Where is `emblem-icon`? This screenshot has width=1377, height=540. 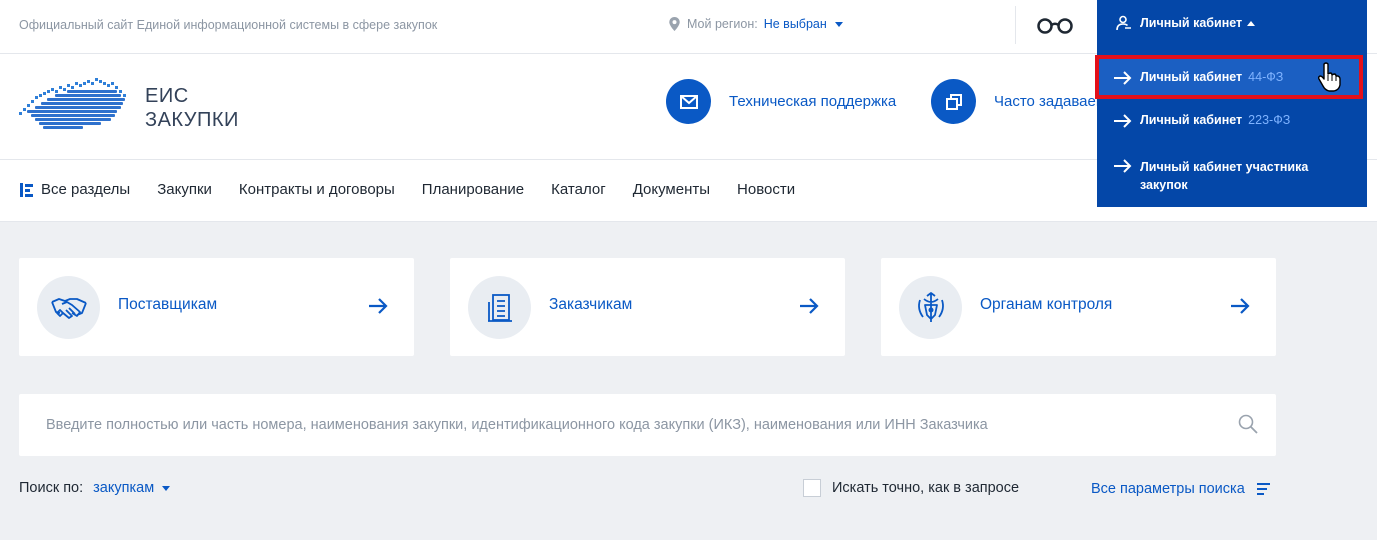
emblem-icon is located at coordinates (930, 306).